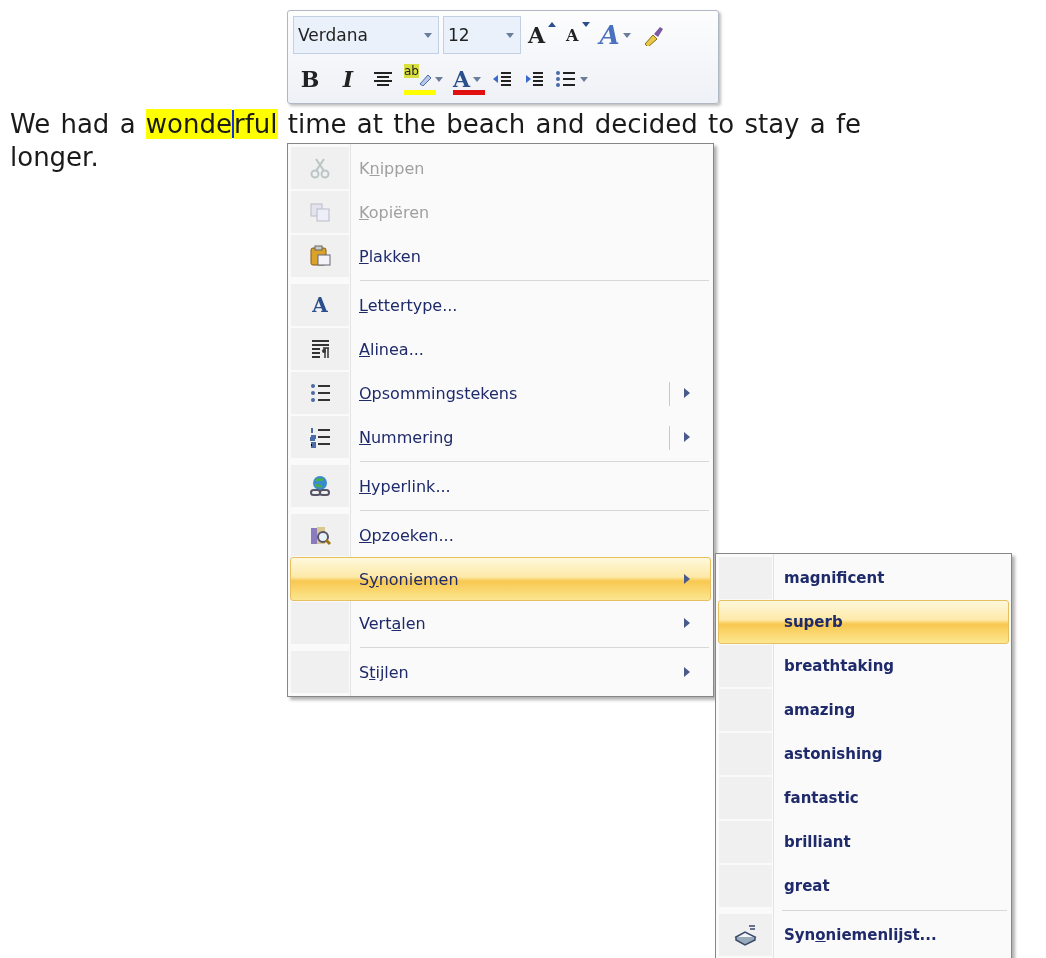 The image size is (1046, 958). Describe the element at coordinates (500, 672) in the screenshot. I see `menu-item: Stijlen` at that location.